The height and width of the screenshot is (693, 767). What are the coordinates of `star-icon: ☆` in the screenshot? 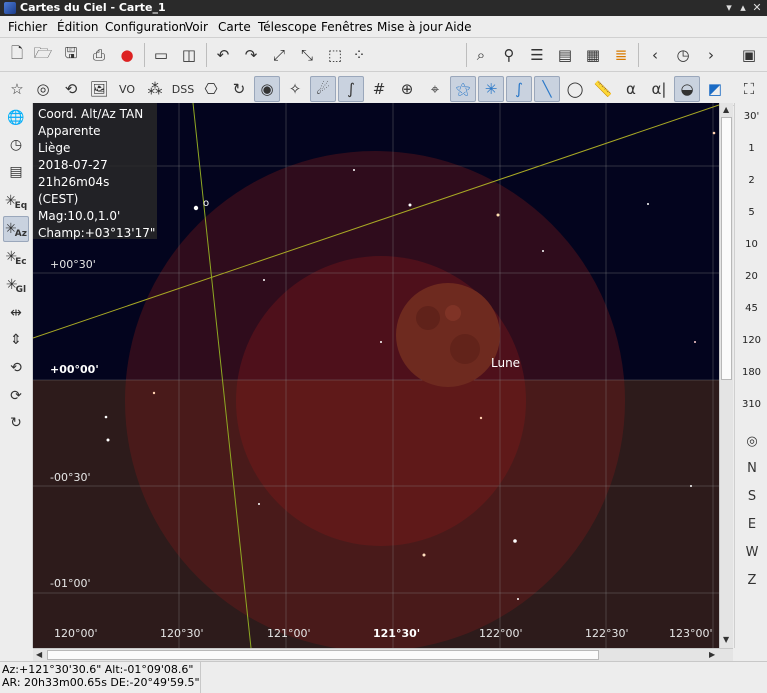 It's located at (17, 89).